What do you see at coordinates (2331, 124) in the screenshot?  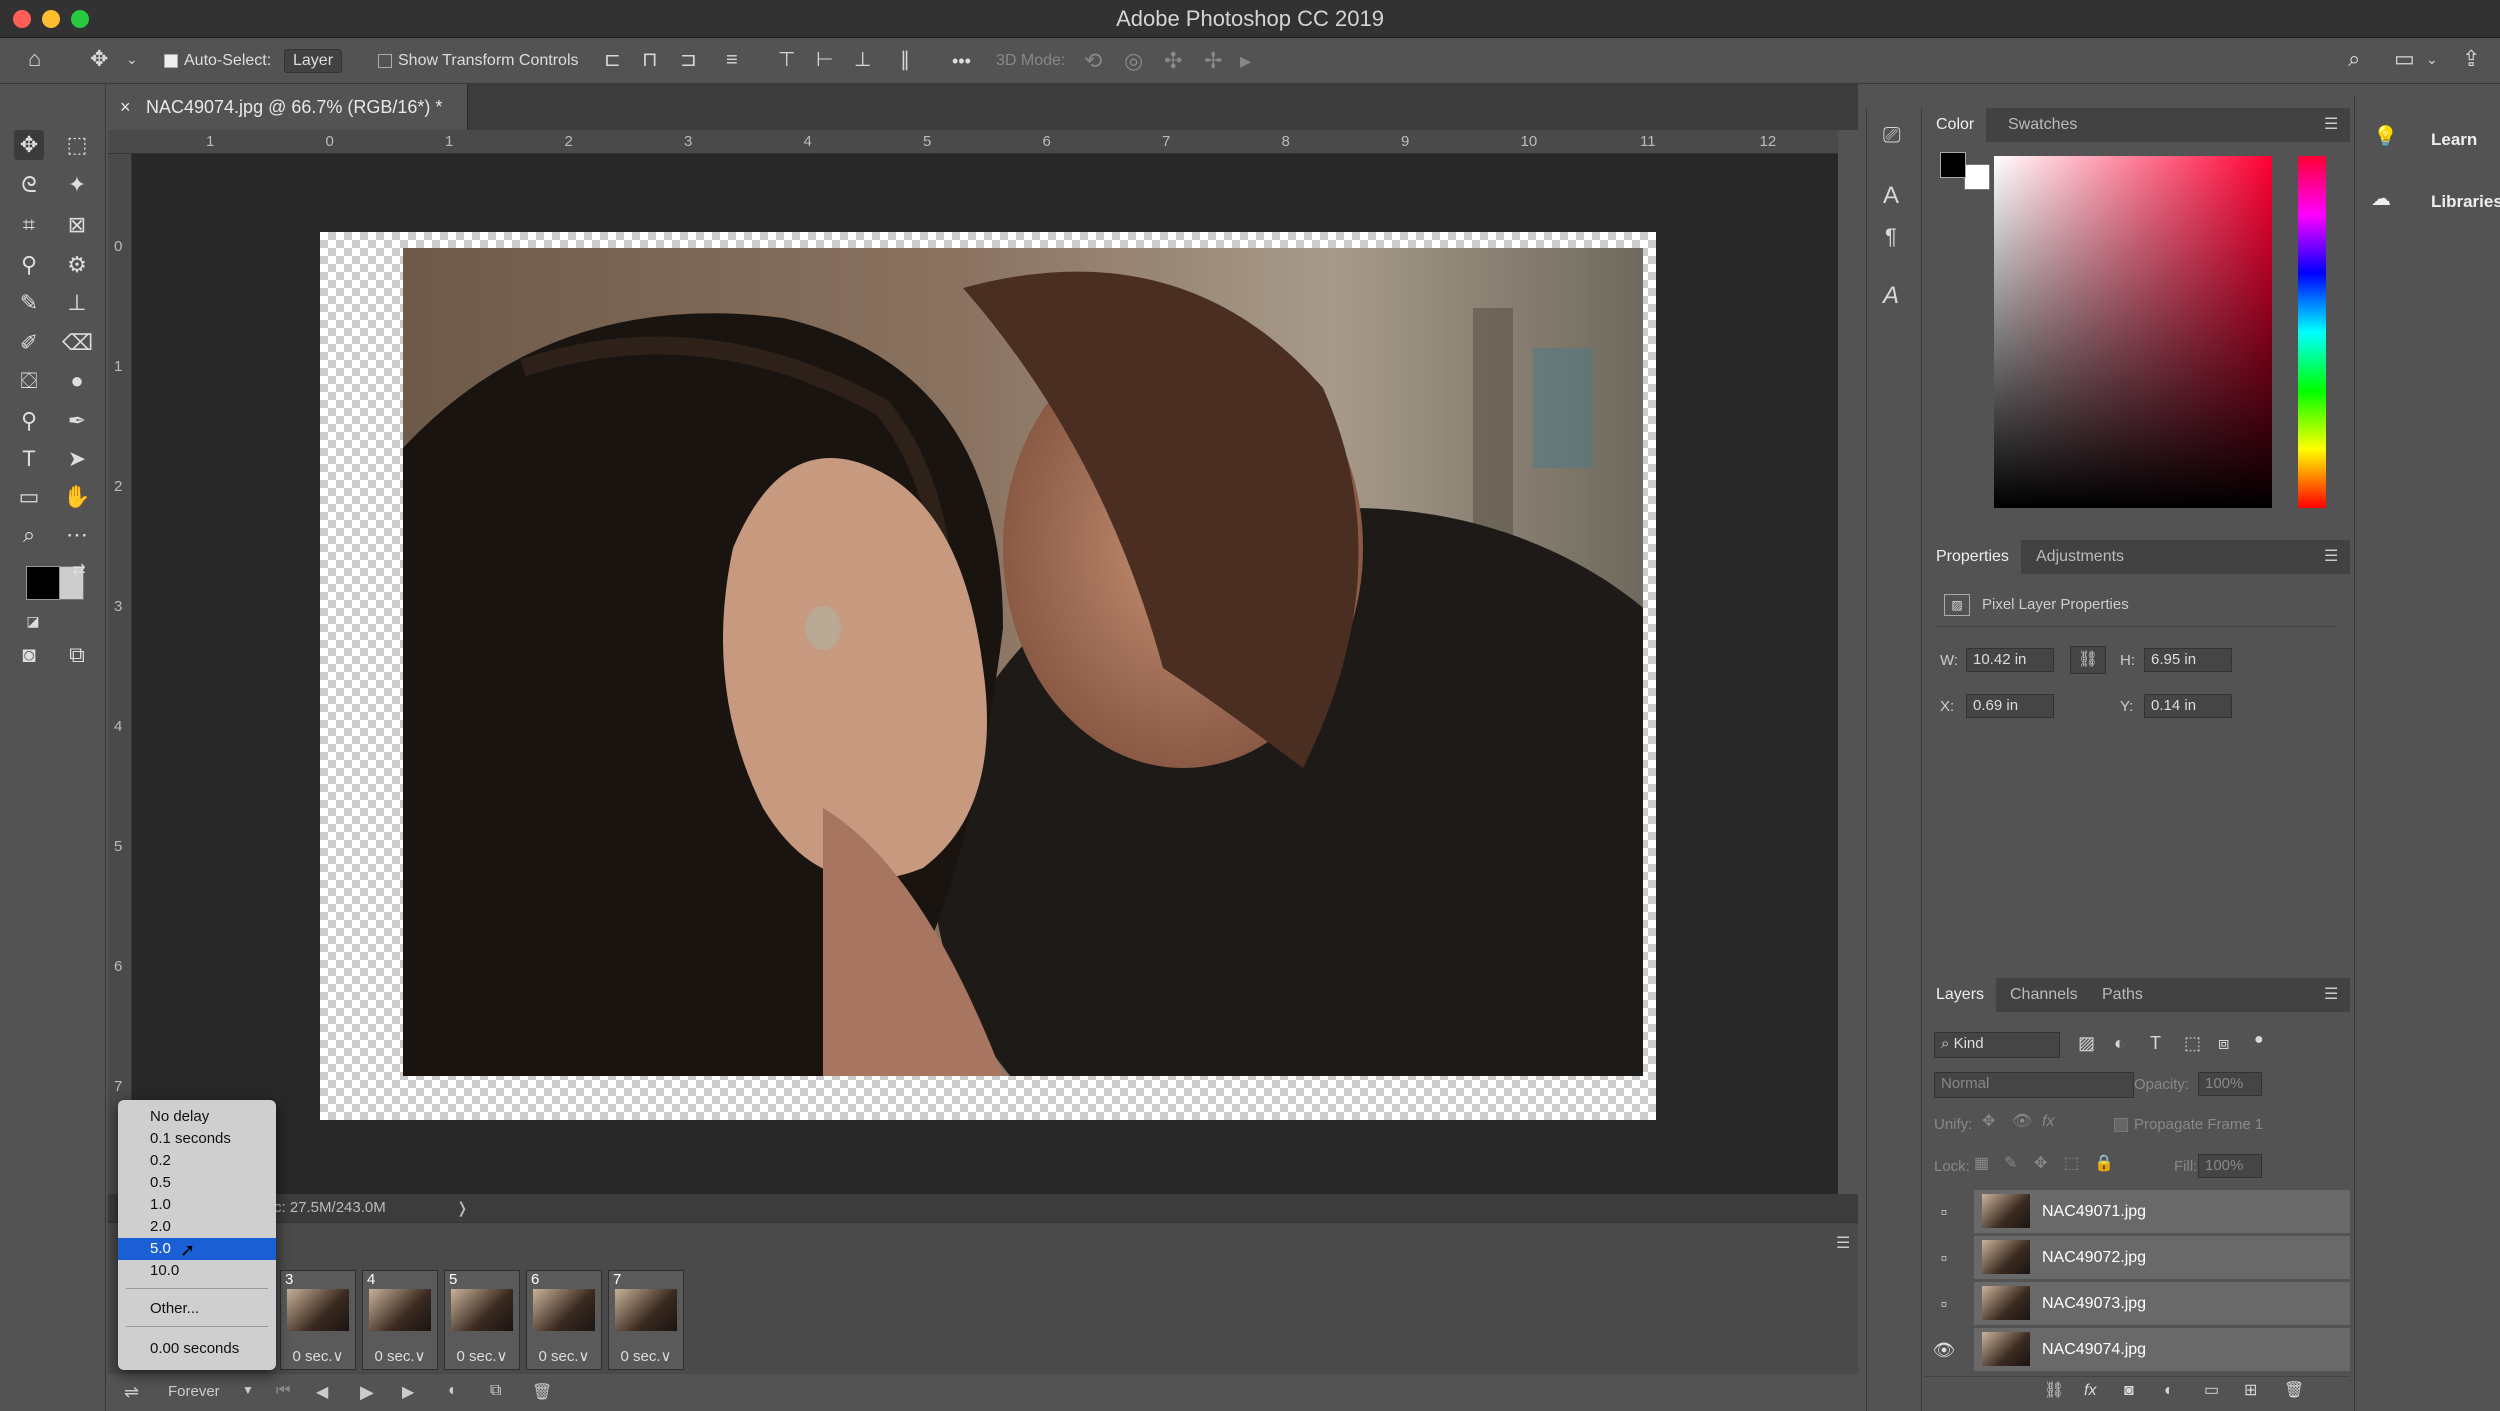 I see `color-panel-menu-icon: ☰` at bounding box center [2331, 124].